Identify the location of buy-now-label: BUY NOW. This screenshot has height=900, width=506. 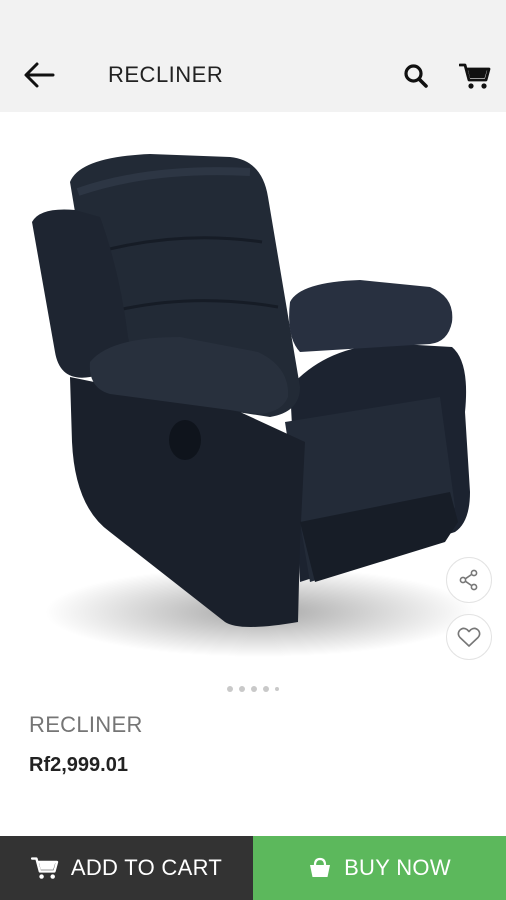
(397, 867).